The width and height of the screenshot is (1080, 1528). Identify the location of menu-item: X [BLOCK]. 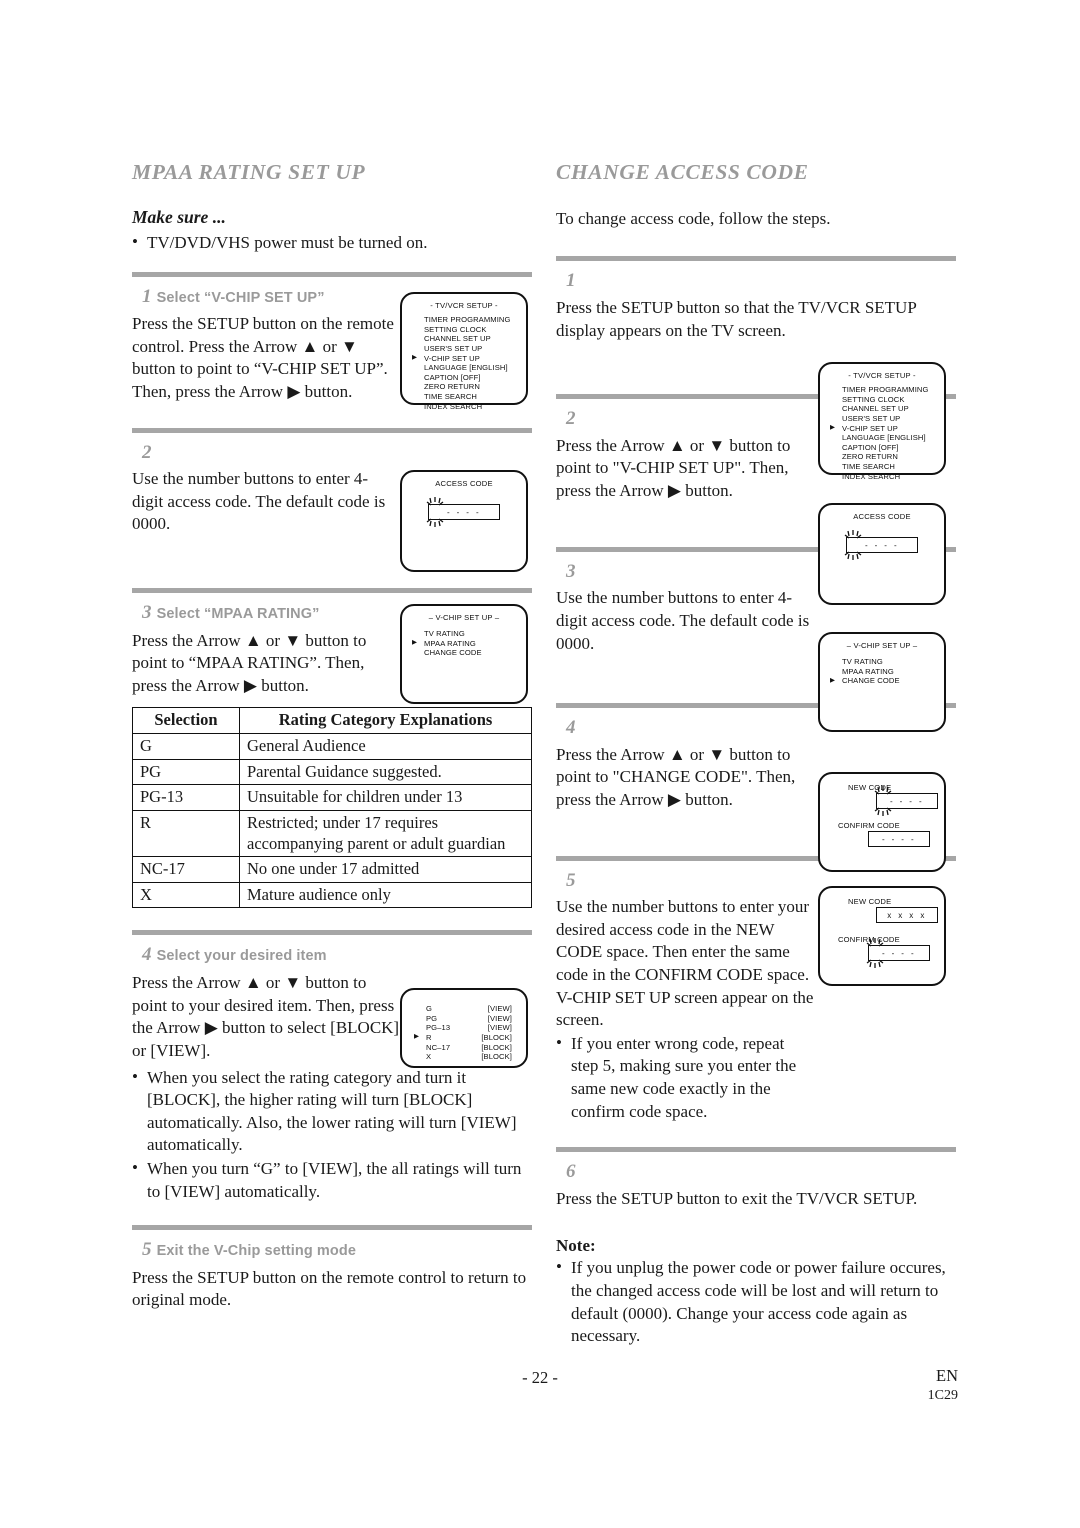
(469, 1057).